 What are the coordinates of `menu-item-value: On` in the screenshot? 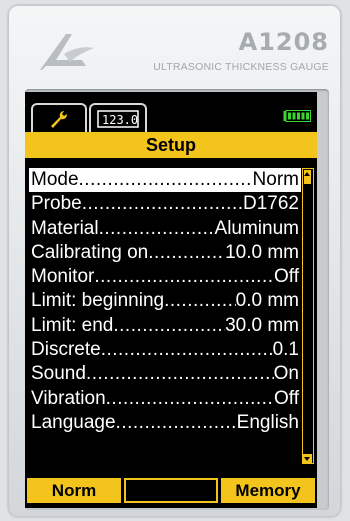 It's located at (286, 374).